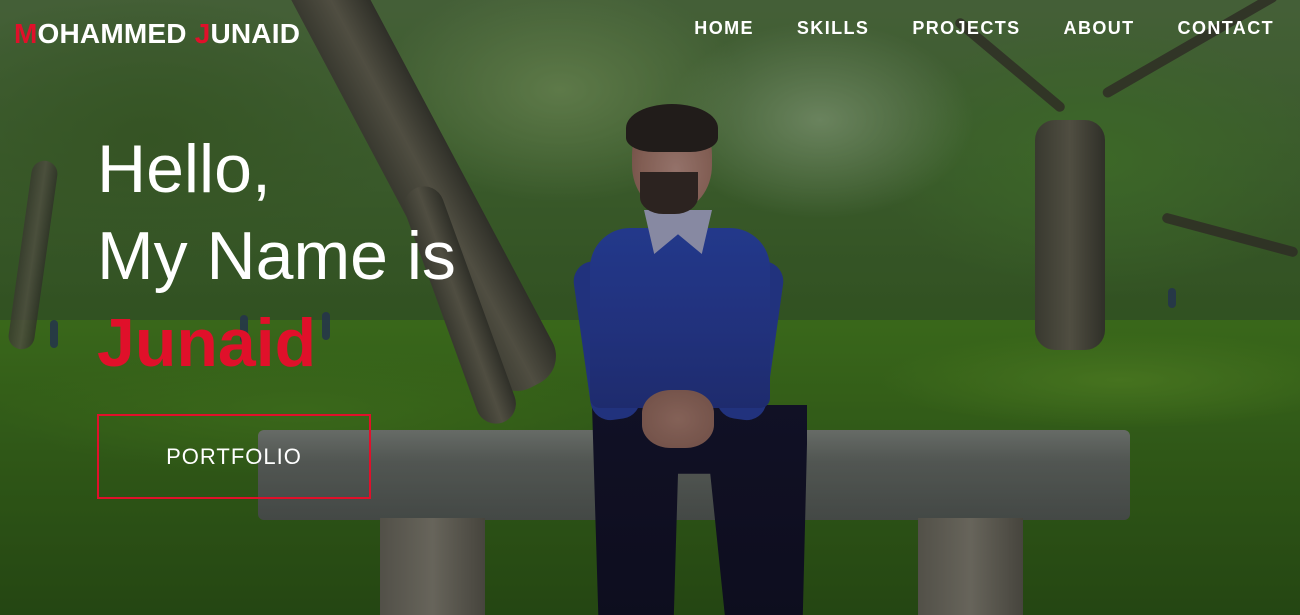 This screenshot has width=1300, height=615. I want to click on nav-link-home: HOME, so click(724, 28).